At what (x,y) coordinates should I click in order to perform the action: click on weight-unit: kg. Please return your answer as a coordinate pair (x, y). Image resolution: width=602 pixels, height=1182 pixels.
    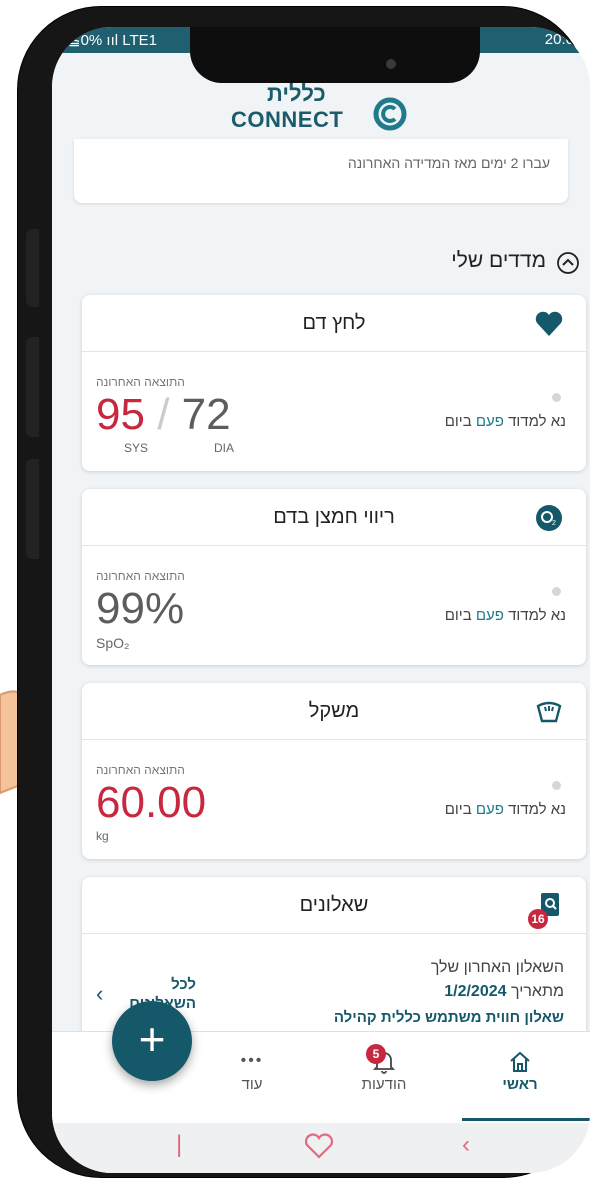
    Looking at the image, I should click on (102, 836).